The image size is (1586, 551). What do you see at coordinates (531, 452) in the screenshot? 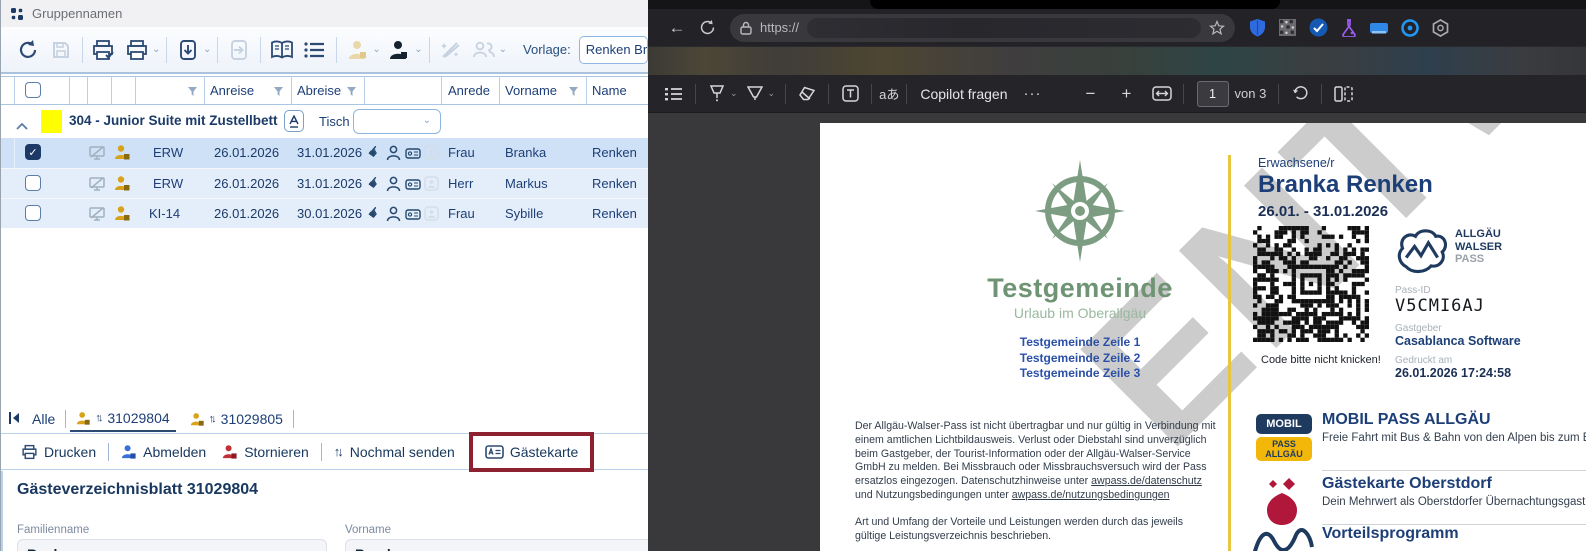
I see `gaestekarte-button: Gästekarte` at bounding box center [531, 452].